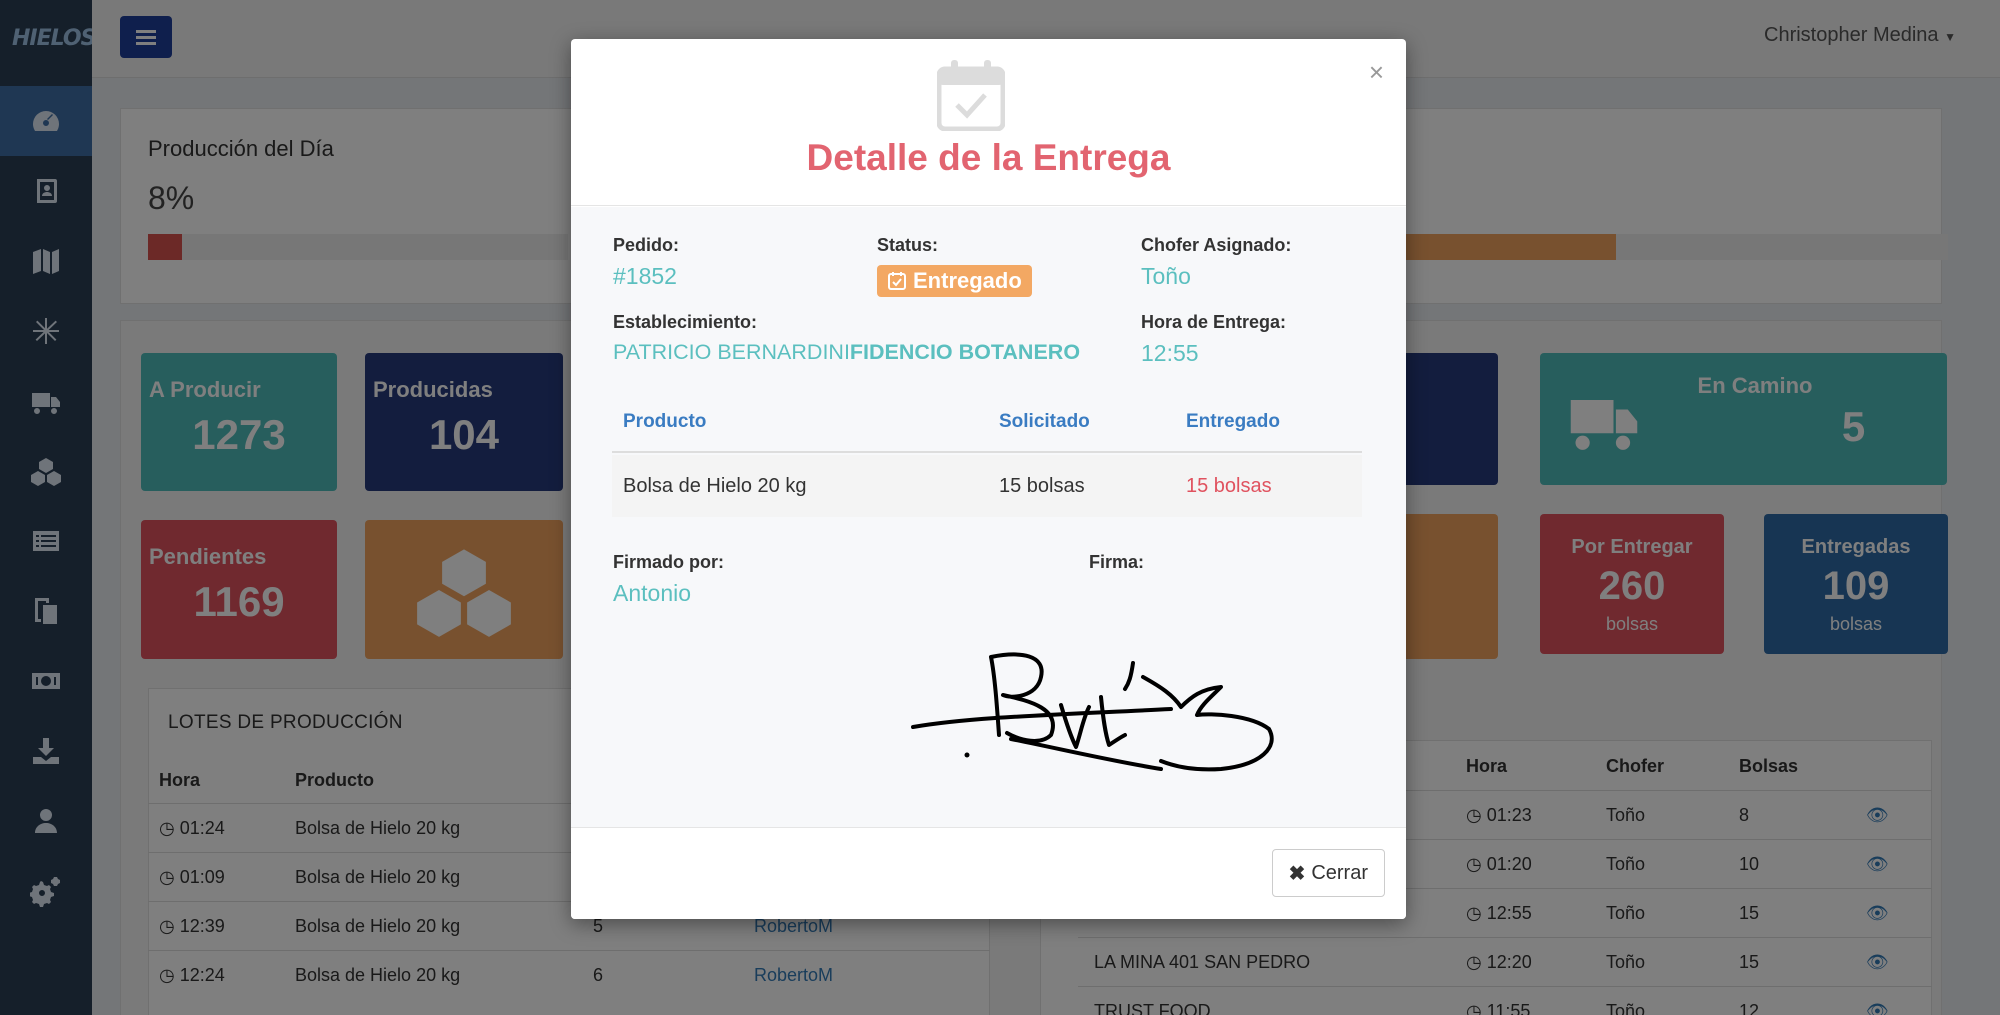 The width and height of the screenshot is (2000, 1015). I want to click on modal-footer: ✖ Cerrar, so click(988, 873).